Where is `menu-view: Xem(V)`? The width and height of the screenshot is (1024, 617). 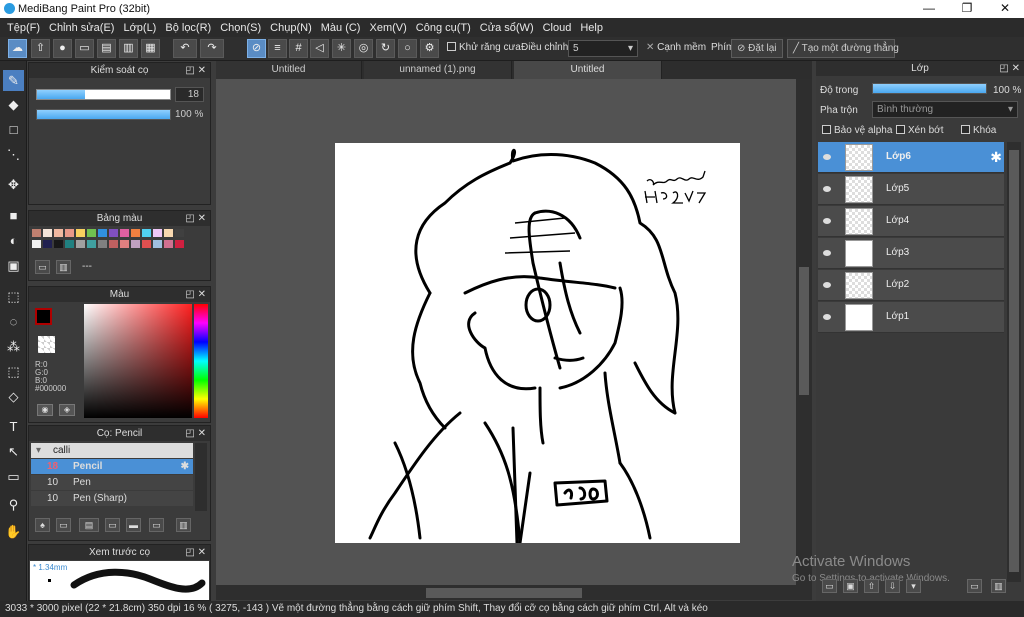 menu-view: Xem(V) is located at coordinates (387, 28).